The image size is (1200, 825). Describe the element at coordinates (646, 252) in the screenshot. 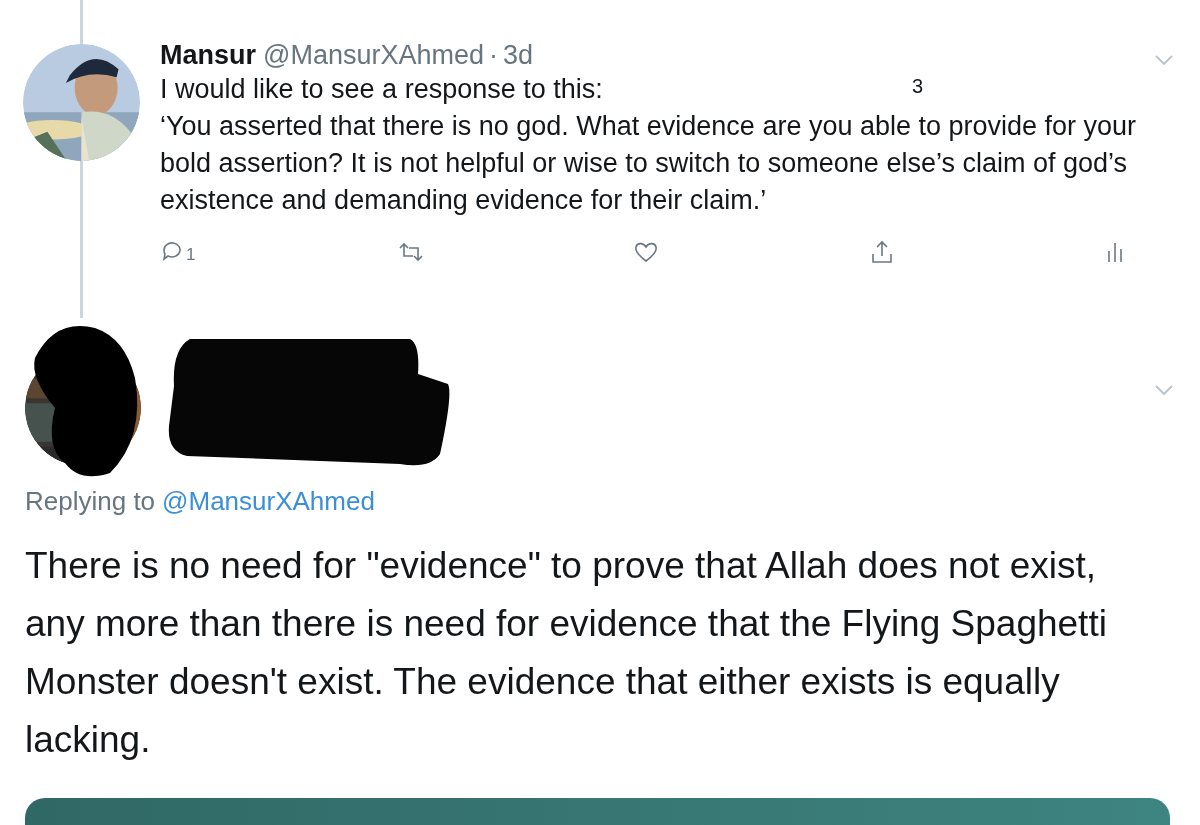

I see `heart-icon` at that location.